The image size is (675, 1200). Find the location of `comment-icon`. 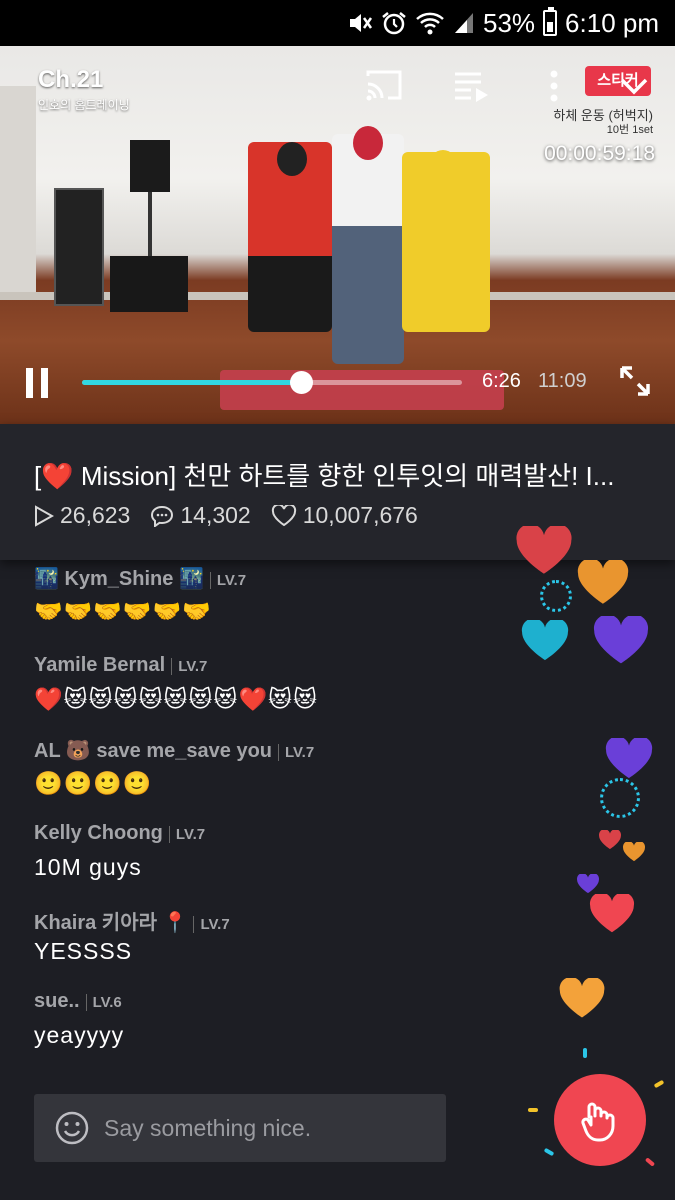

comment-icon is located at coordinates (162, 516).